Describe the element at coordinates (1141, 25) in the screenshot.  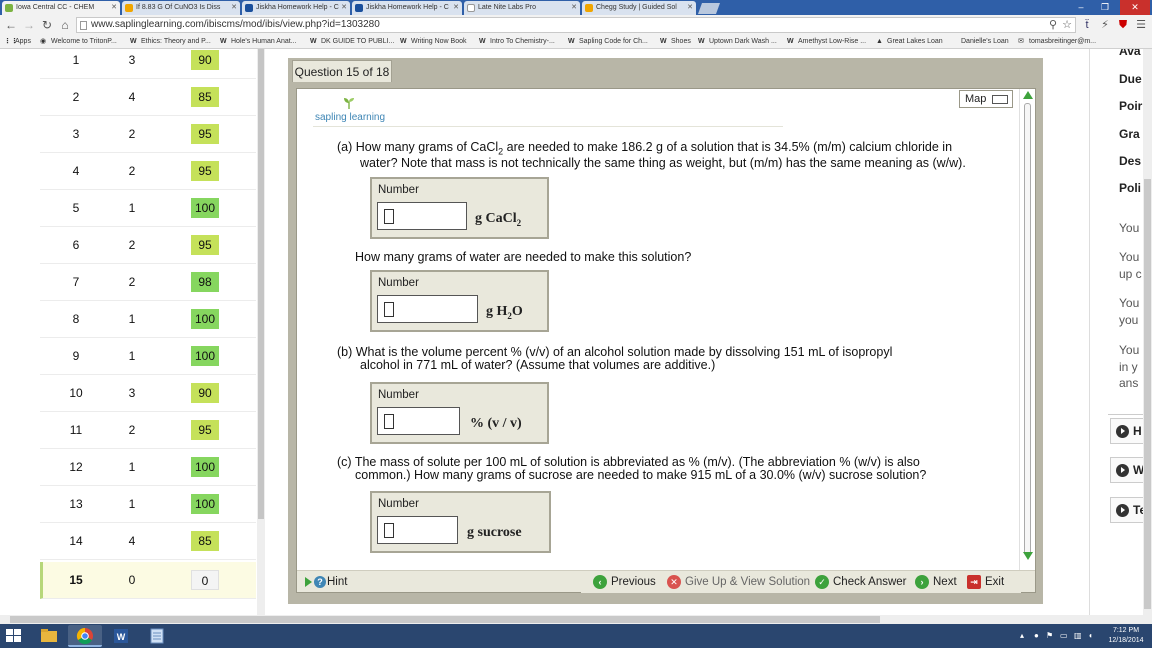
I see `menu-icon: ☰` at that location.